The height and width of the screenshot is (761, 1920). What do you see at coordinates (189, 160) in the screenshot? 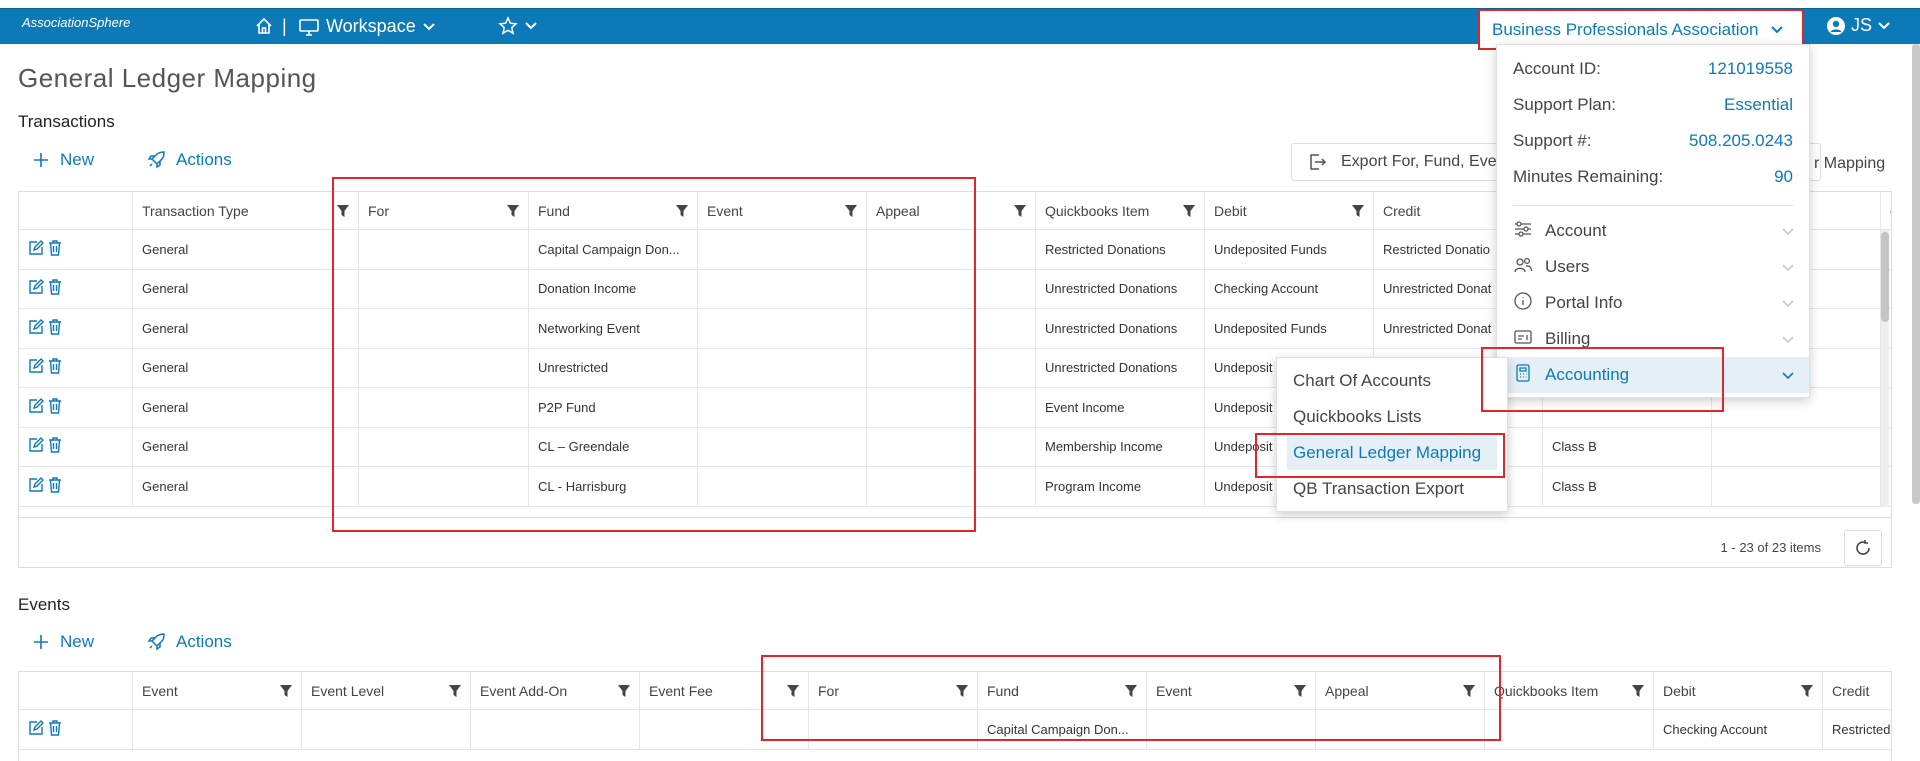
I see `transactions-actions-button: Actions` at bounding box center [189, 160].